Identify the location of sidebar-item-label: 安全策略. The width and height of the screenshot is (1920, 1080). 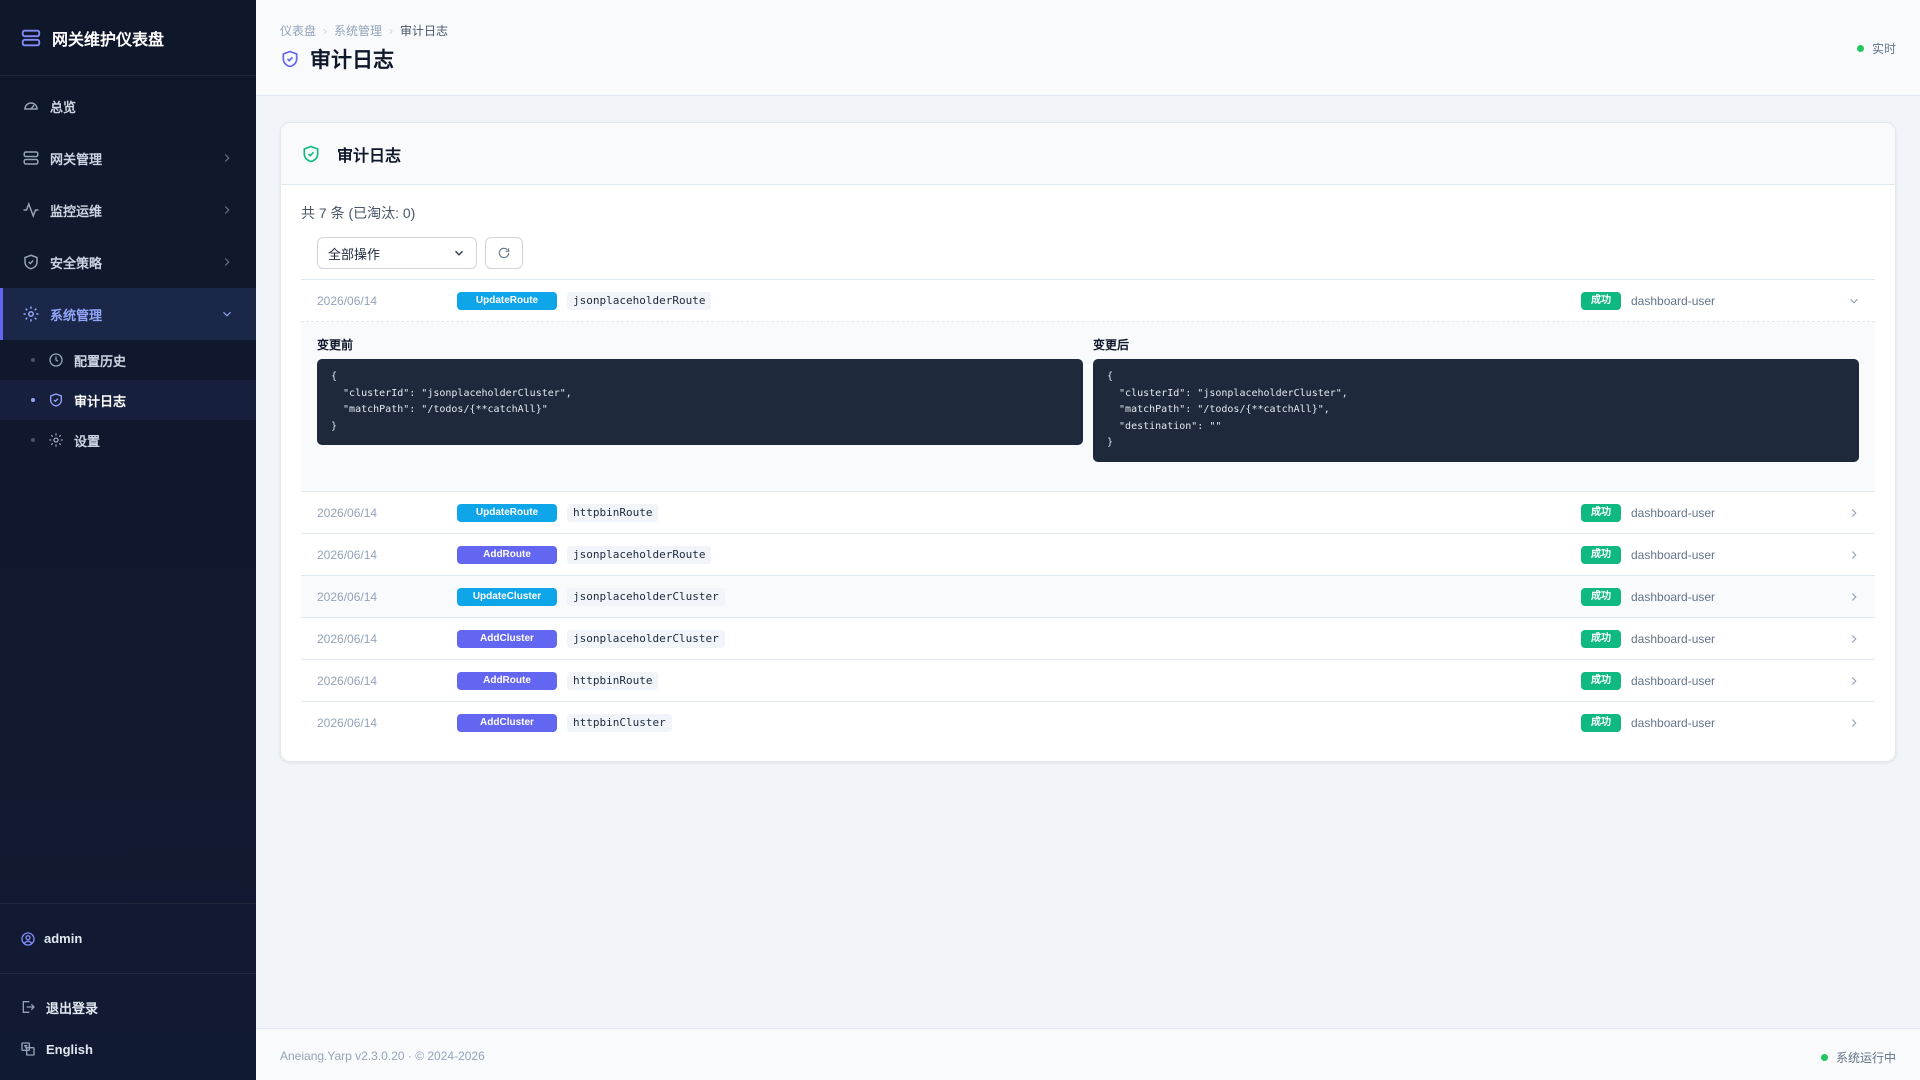
(76, 263).